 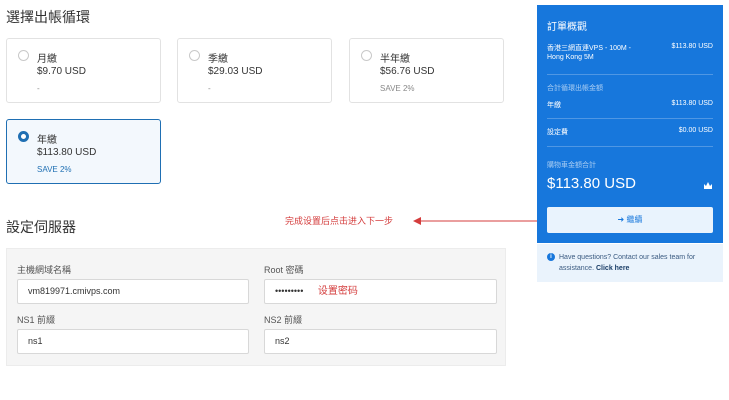 I want to click on setup-price: $0.00 USD, so click(x=695, y=130).